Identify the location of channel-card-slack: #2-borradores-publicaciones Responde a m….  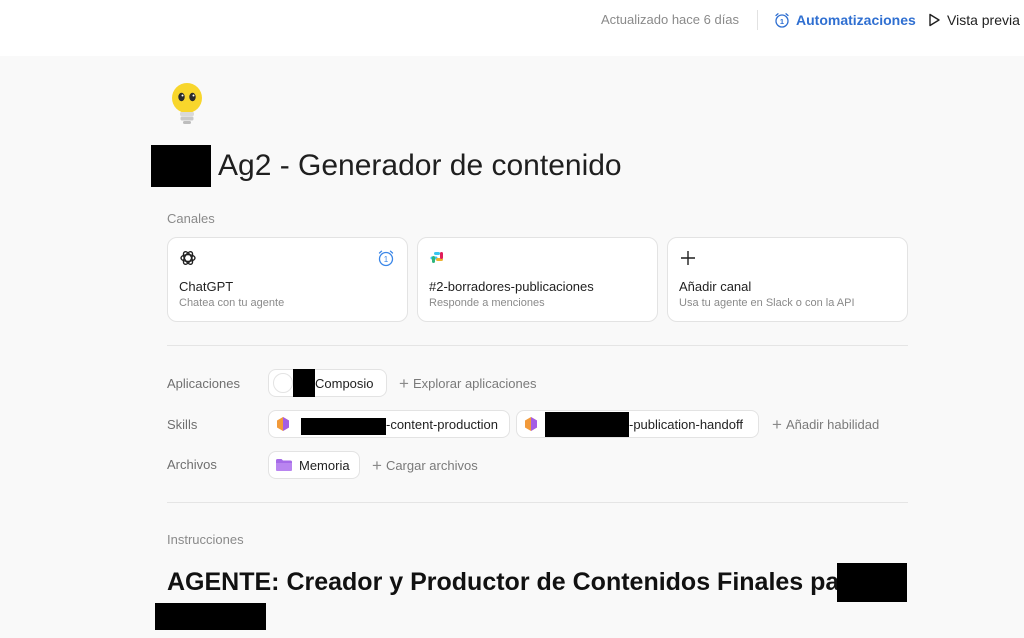
(537, 279).